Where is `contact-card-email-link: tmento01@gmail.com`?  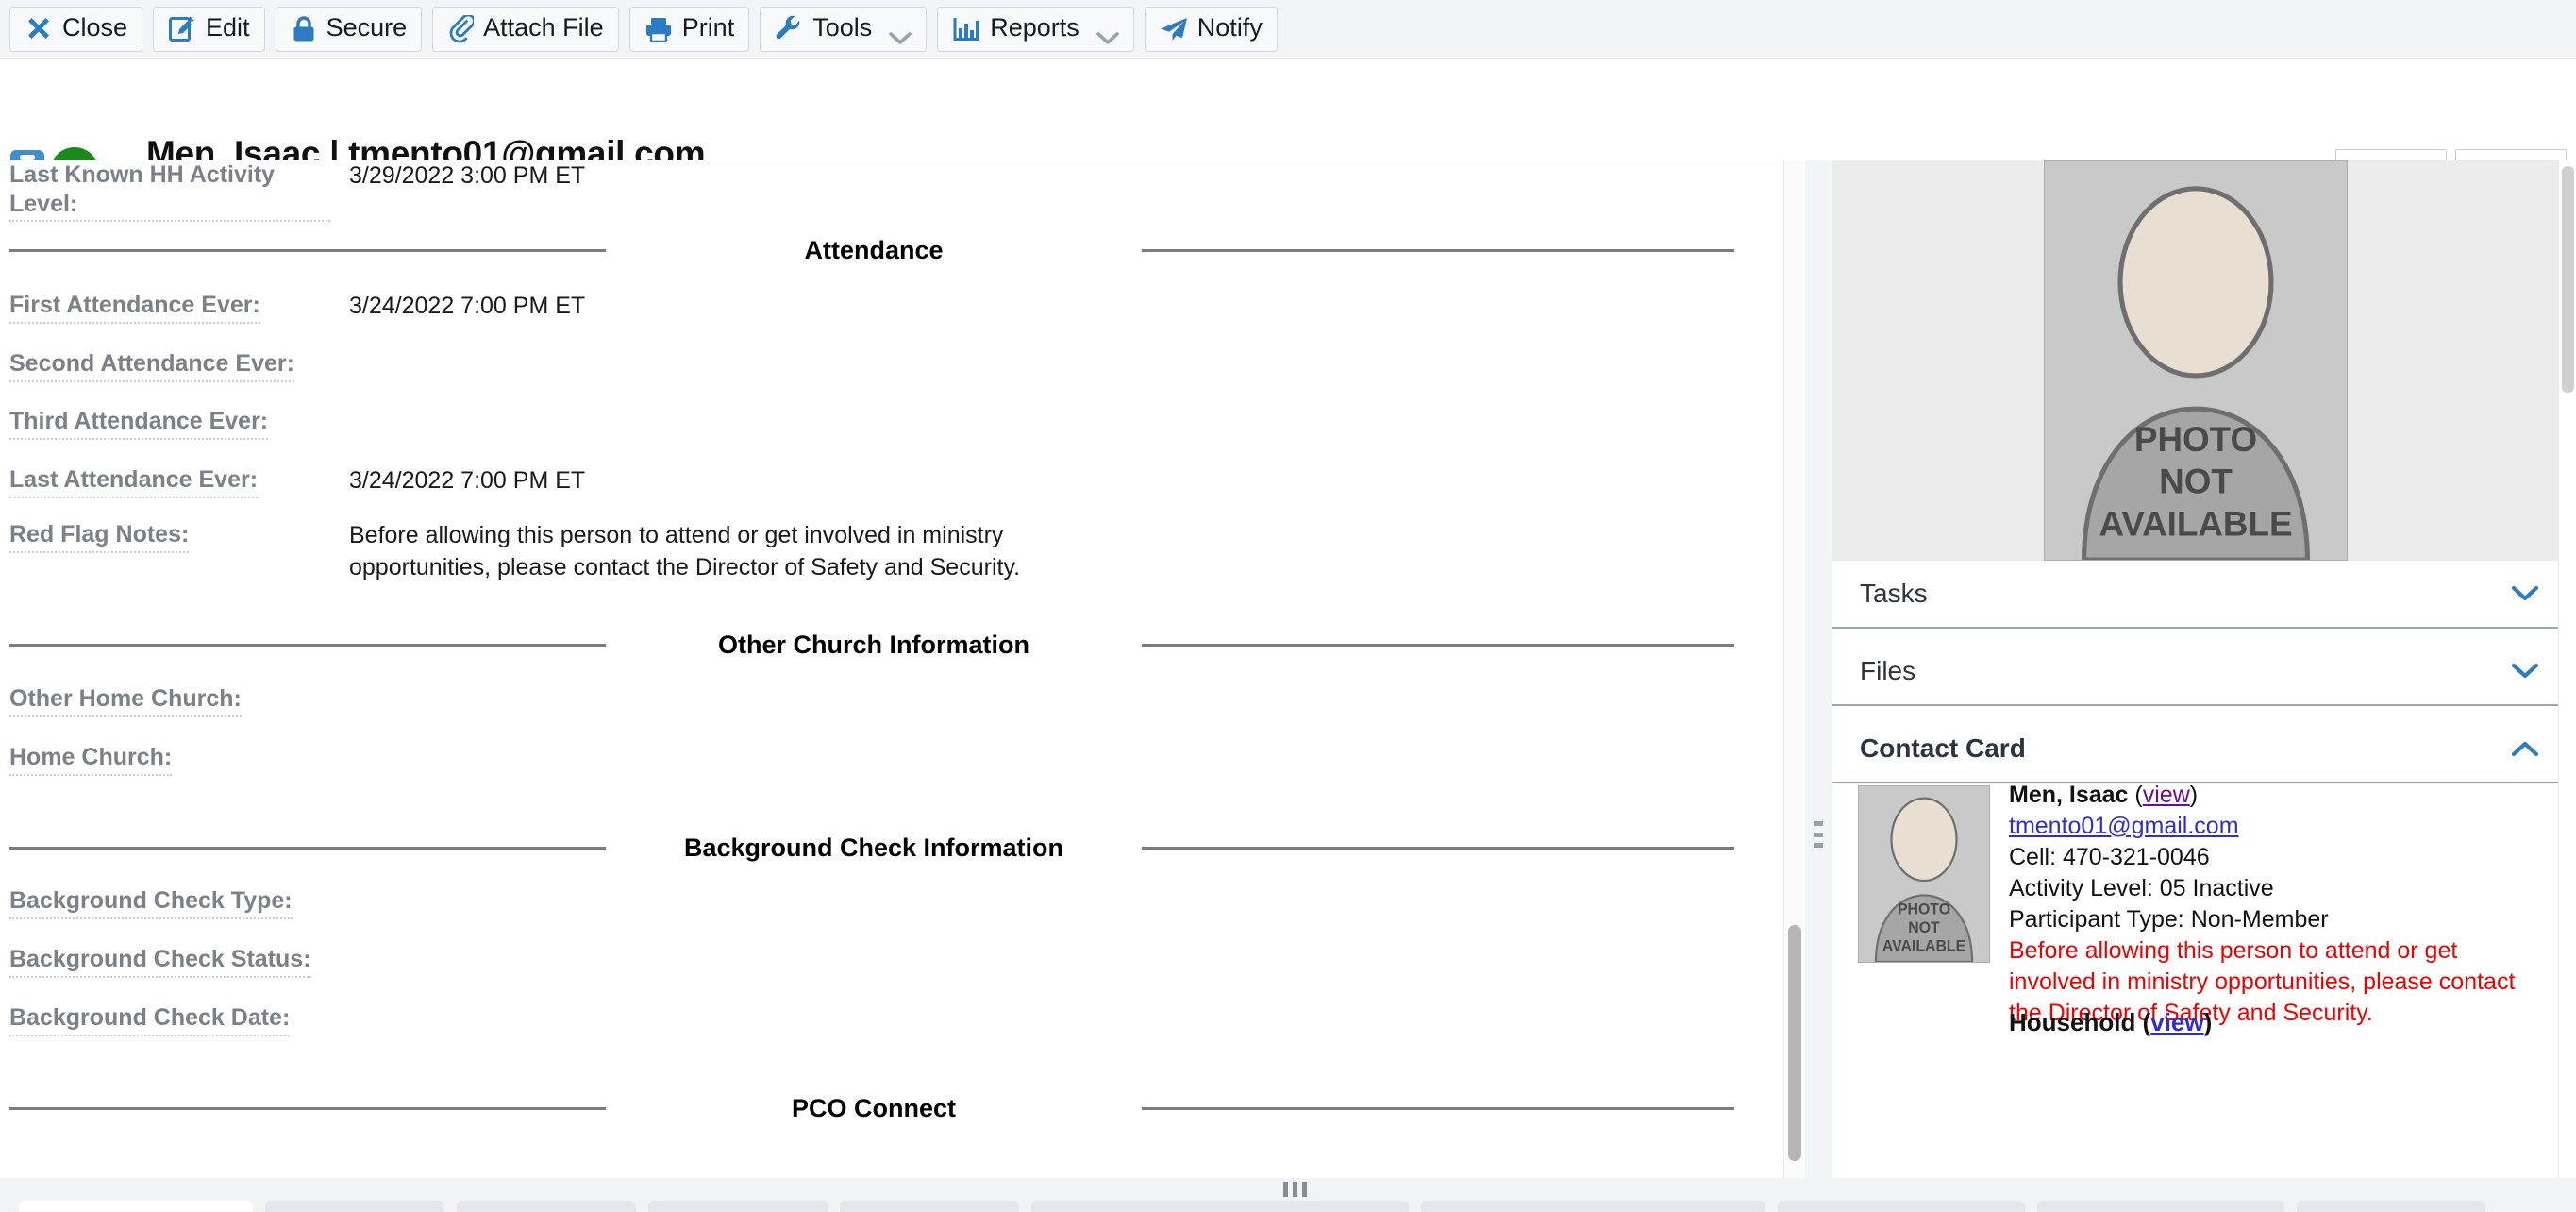
contact-card-email-link: tmento01@gmail.com is located at coordinates (2124, 826).